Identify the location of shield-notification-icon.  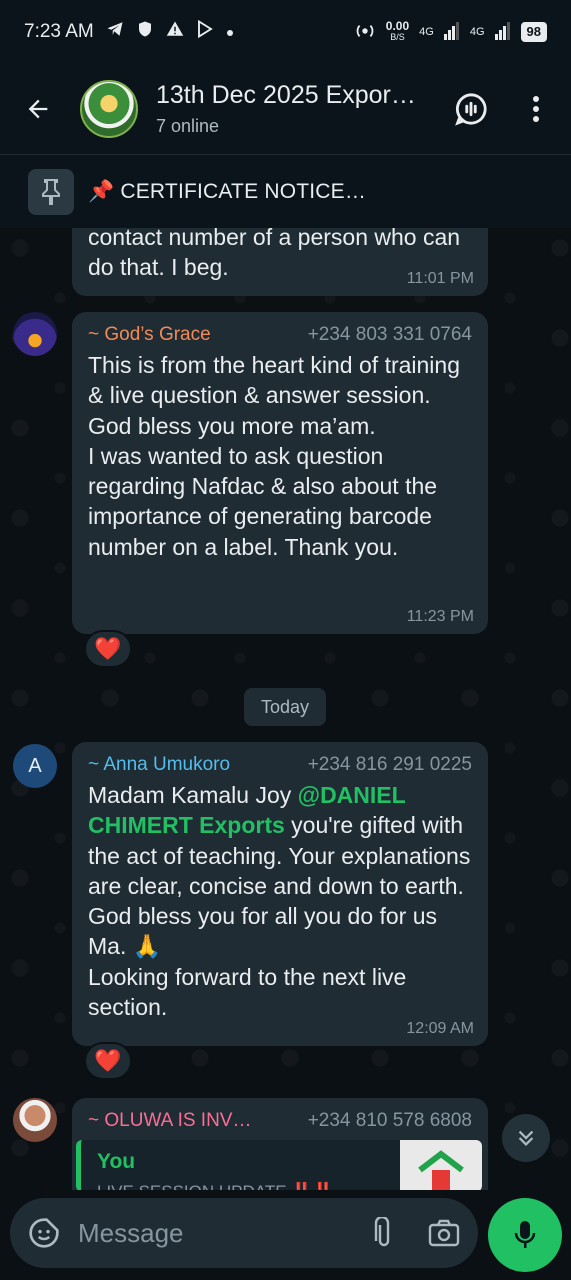
(145, 32).